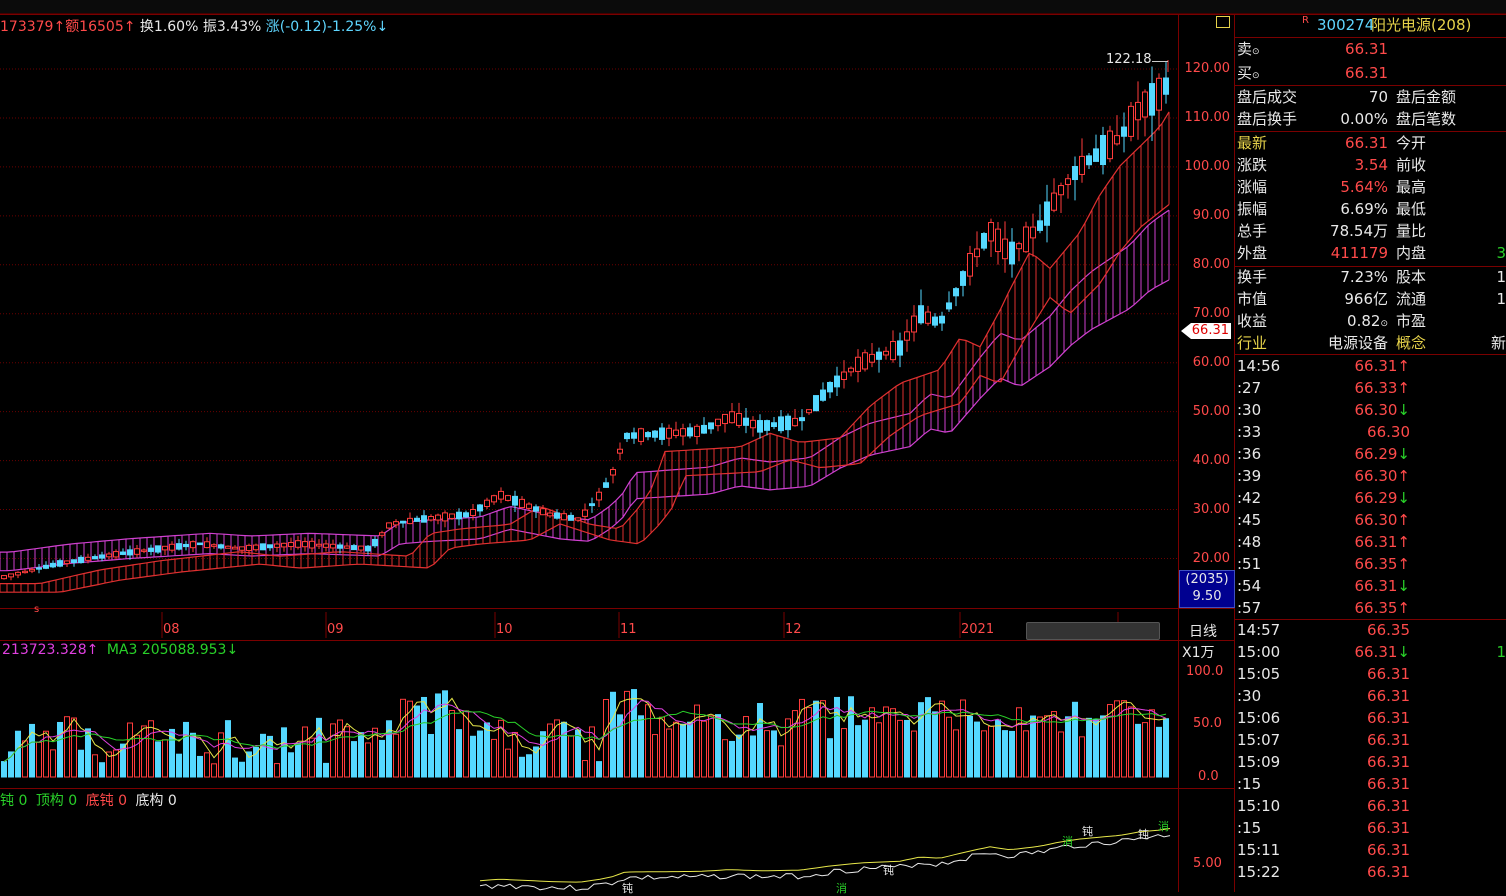 The width and height of the screenshot is (1506, 896). I want to click on quote-label: 市值, so click(1252, 299).